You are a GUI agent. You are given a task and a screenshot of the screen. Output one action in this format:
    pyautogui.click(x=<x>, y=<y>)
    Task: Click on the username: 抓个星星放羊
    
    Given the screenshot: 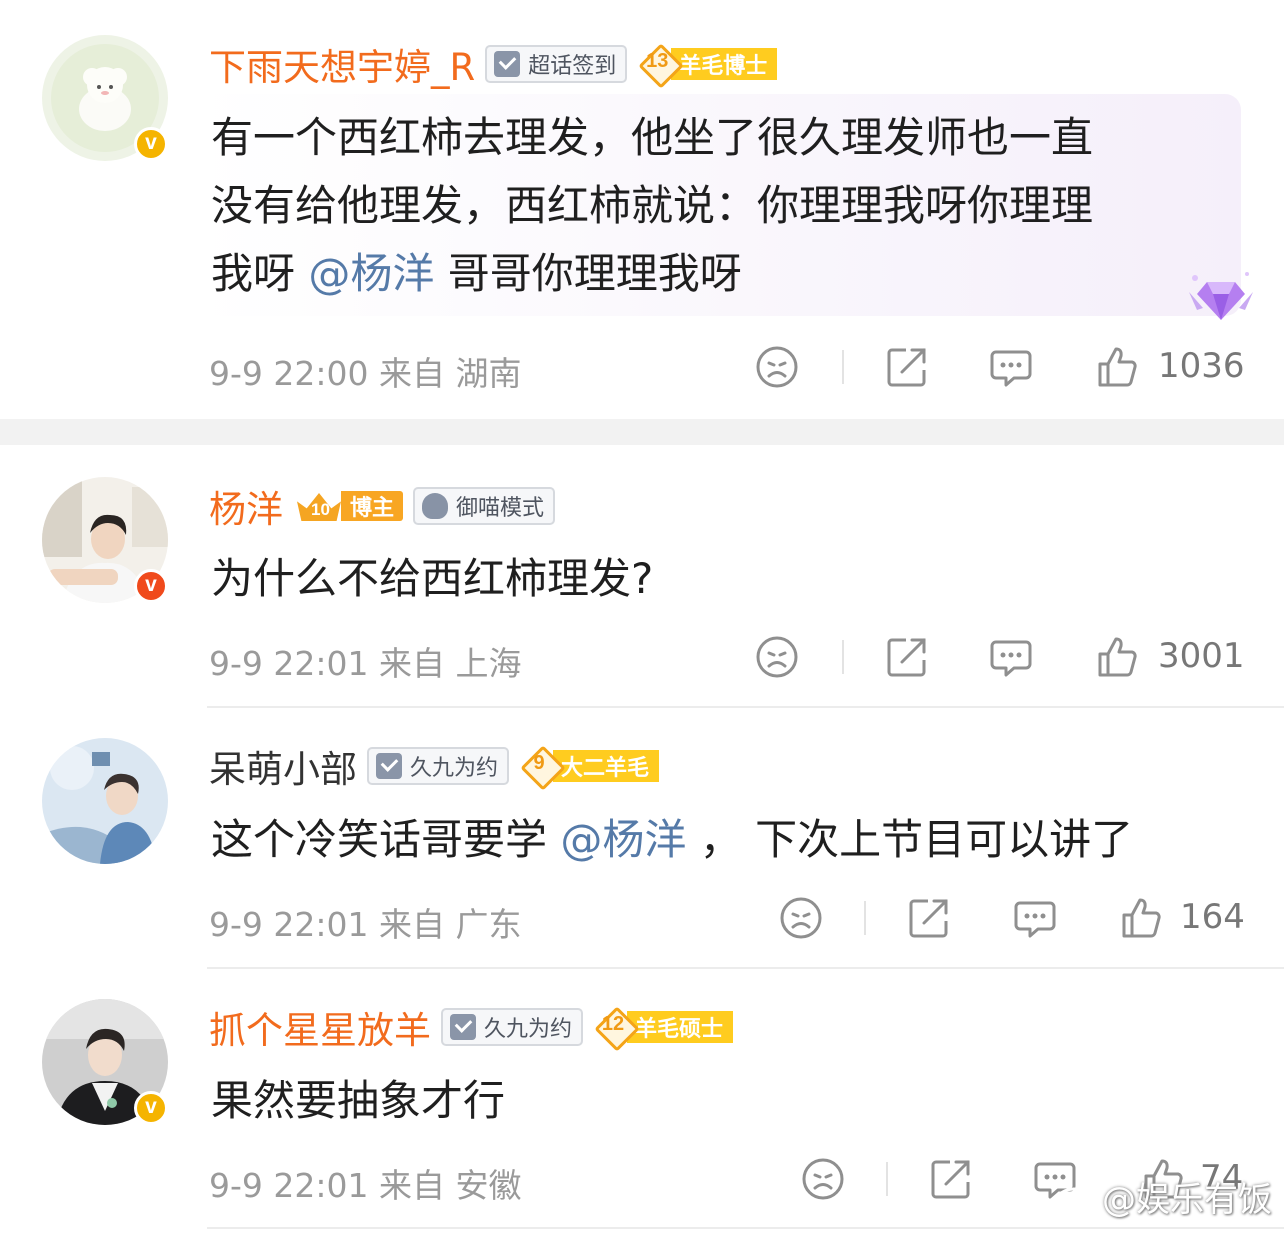 What is the action you would take?
    pyautogui.click(x=320, y=1027)
    